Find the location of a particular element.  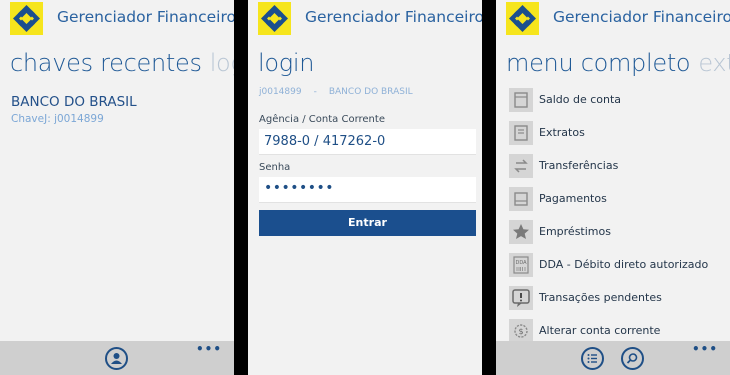

gear-icon: $ is located at coordinates (521, 331).